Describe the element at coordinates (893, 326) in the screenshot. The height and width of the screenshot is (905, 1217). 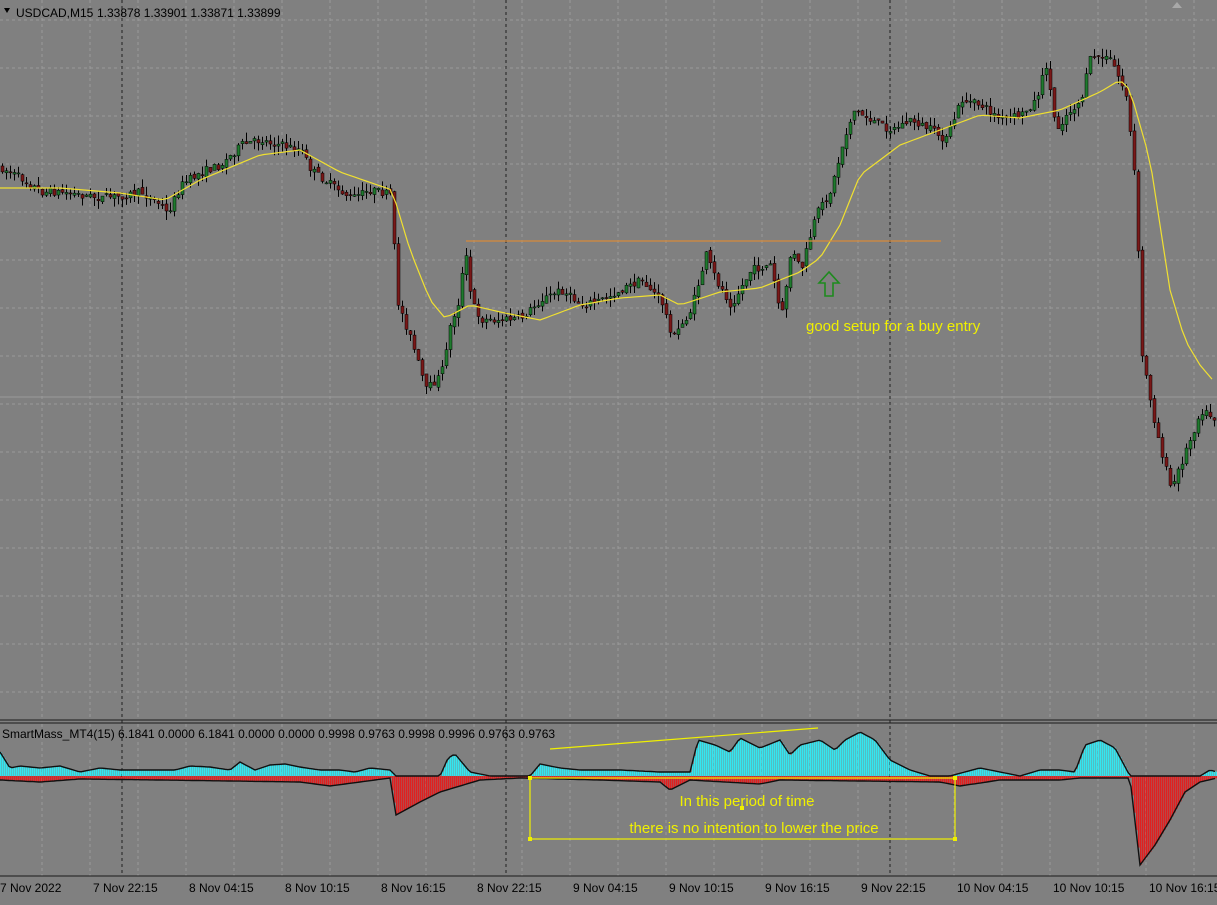
I see `buy-setup-annotation: good setup for a buy entry` at that location.